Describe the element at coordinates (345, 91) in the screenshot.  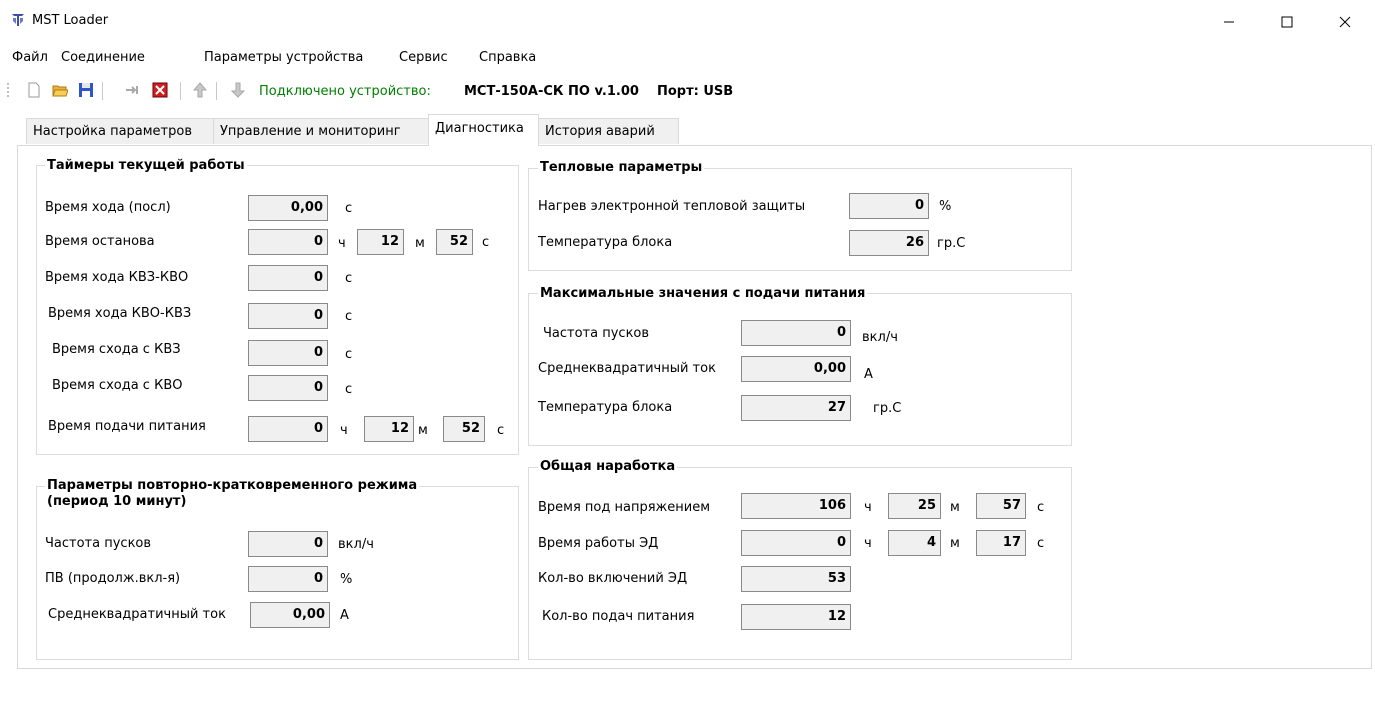
I see `connection-status-label: Подключено устройство:` at that location.